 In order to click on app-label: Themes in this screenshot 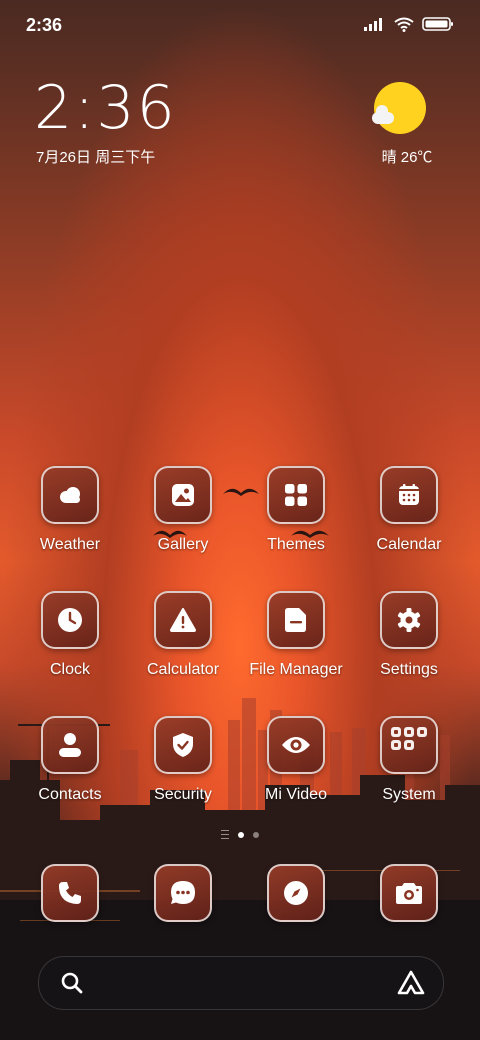, I will do `click(296, 544)`.